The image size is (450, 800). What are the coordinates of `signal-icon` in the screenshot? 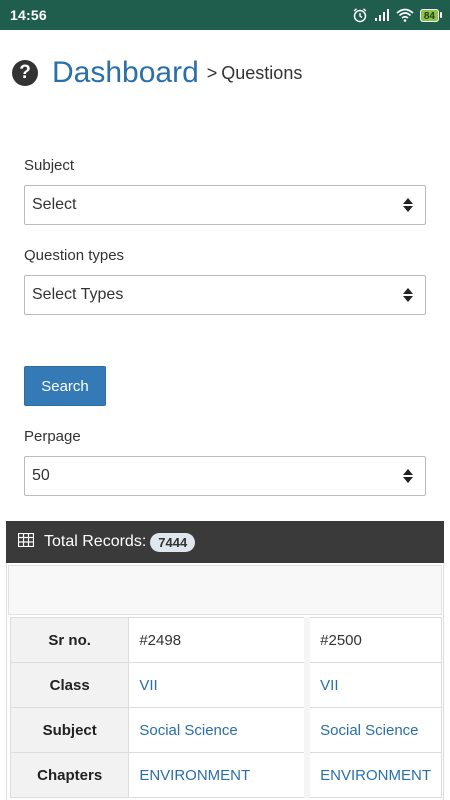 It's located at (382, 15).